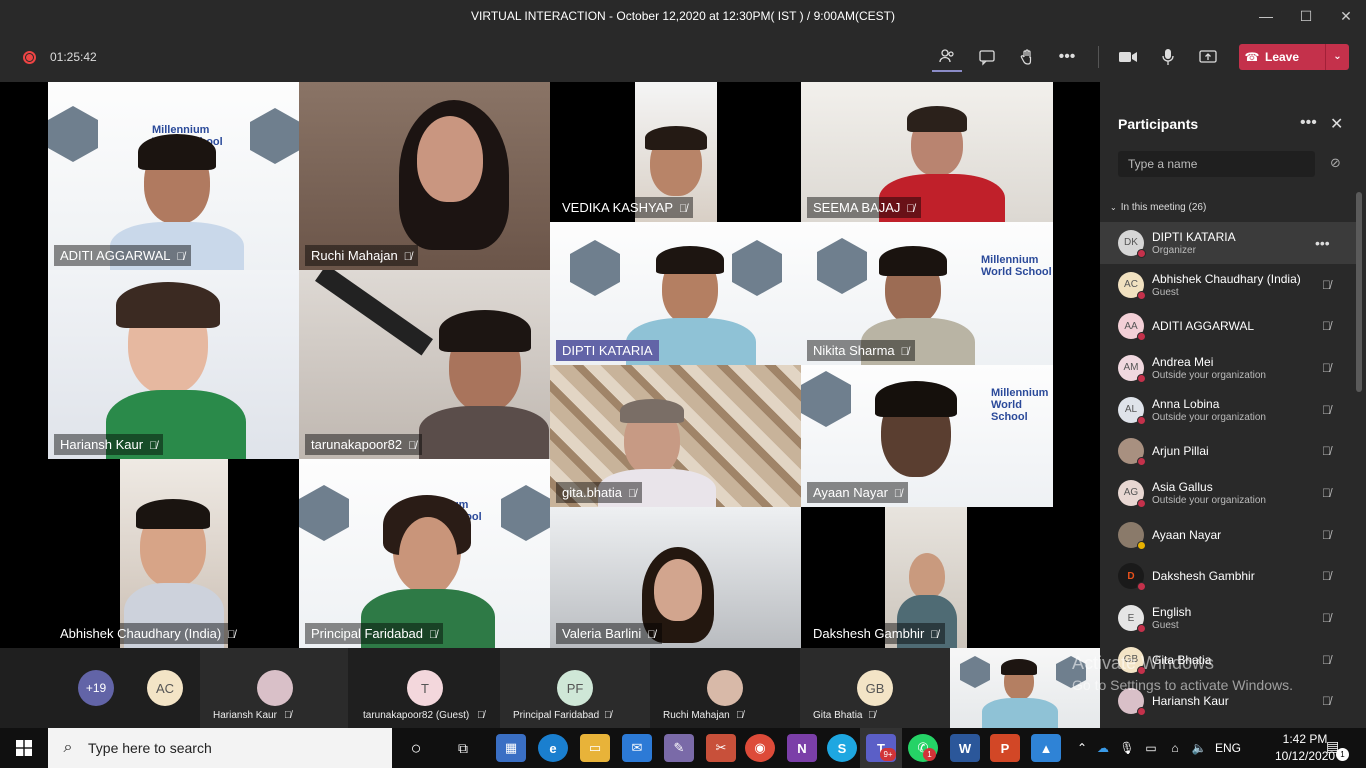  I want to click on video-tile-hariansh: Hariansh Kaur 🎙̸, so click(173, 364).